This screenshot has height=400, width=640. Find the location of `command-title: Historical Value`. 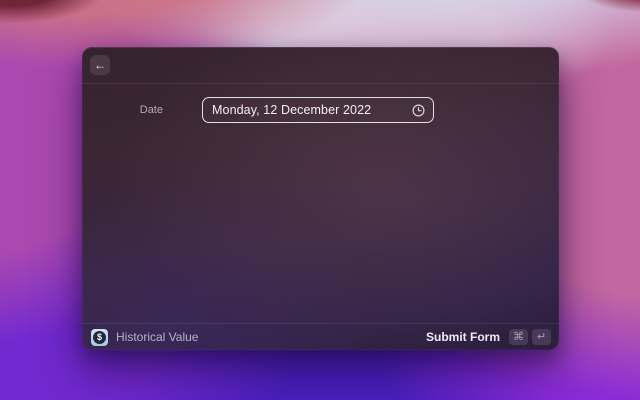

command-title: Historical Value is located at coordinates (157, 337).